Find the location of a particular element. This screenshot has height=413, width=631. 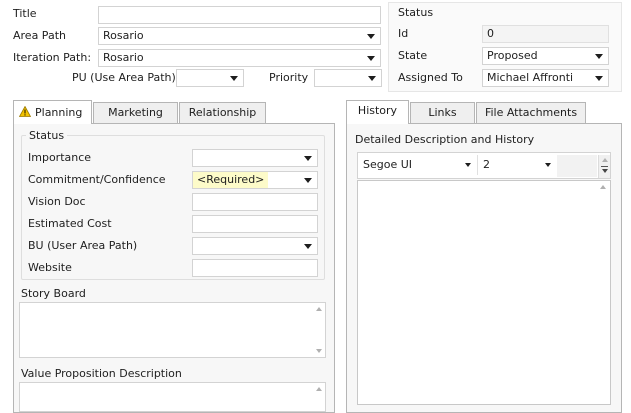

vision-doc-input is located at coordinates (255, 202).